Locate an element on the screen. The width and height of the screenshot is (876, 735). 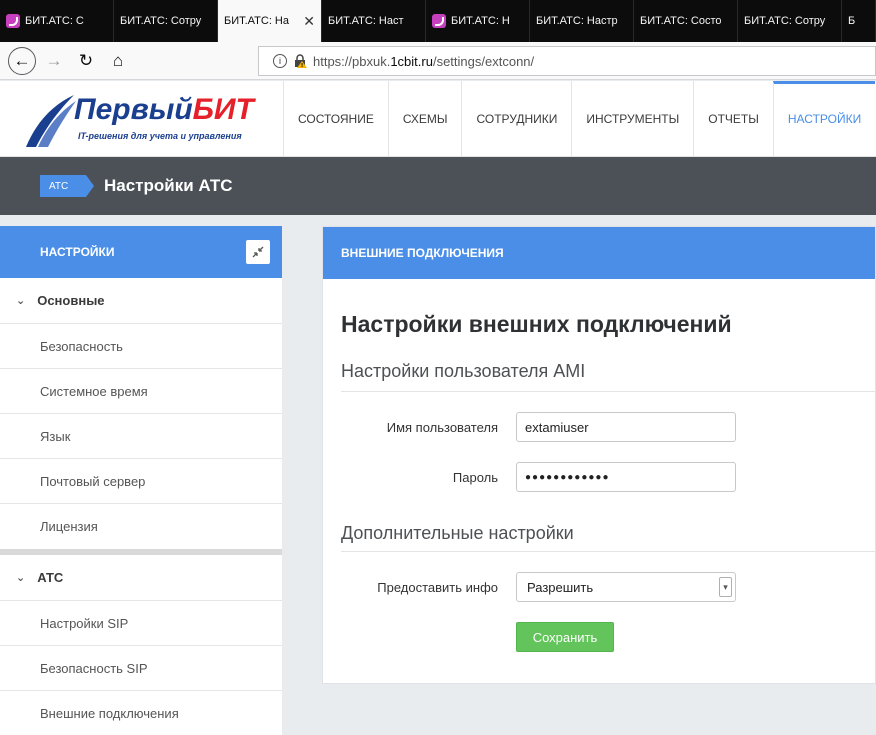
sidebar-title: НАСТРОЙКИ is located at coordinates (77, 252).